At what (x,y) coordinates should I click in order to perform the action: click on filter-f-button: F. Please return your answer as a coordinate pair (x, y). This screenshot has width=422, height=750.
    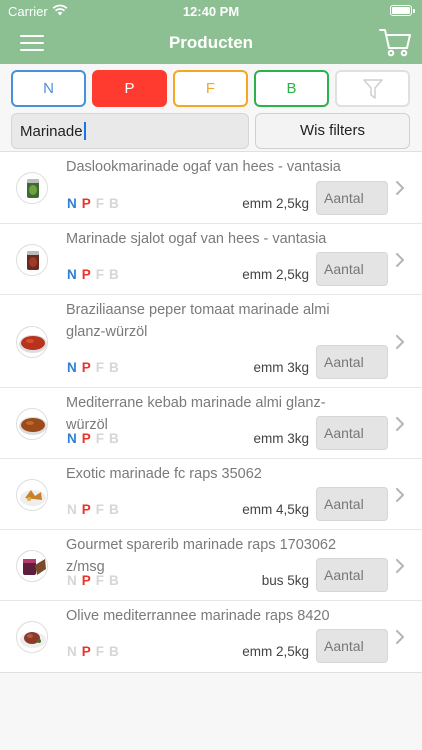
    Looking at the image, I should click on (210, 88).